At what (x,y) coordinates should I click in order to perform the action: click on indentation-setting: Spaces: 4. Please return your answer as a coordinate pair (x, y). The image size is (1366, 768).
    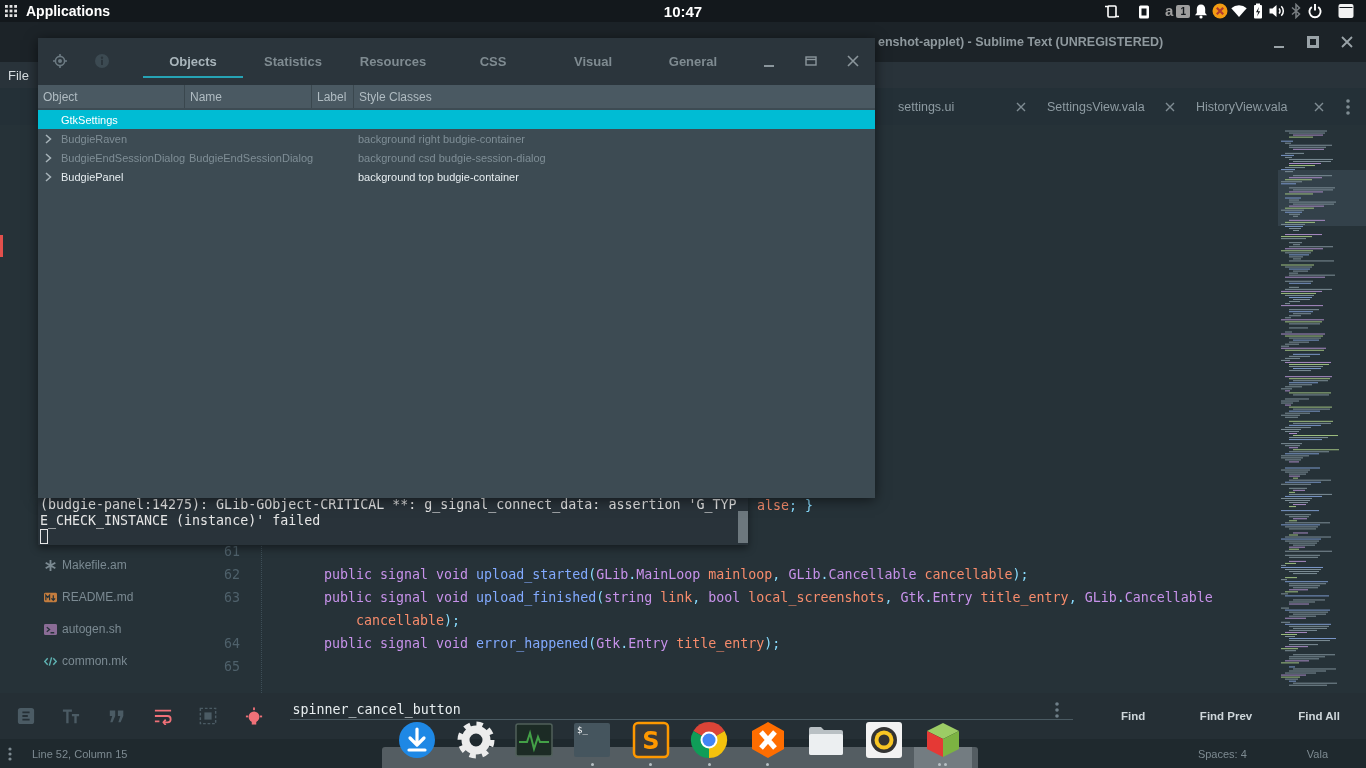
    Looking at the image, I should click on (1222, 753).